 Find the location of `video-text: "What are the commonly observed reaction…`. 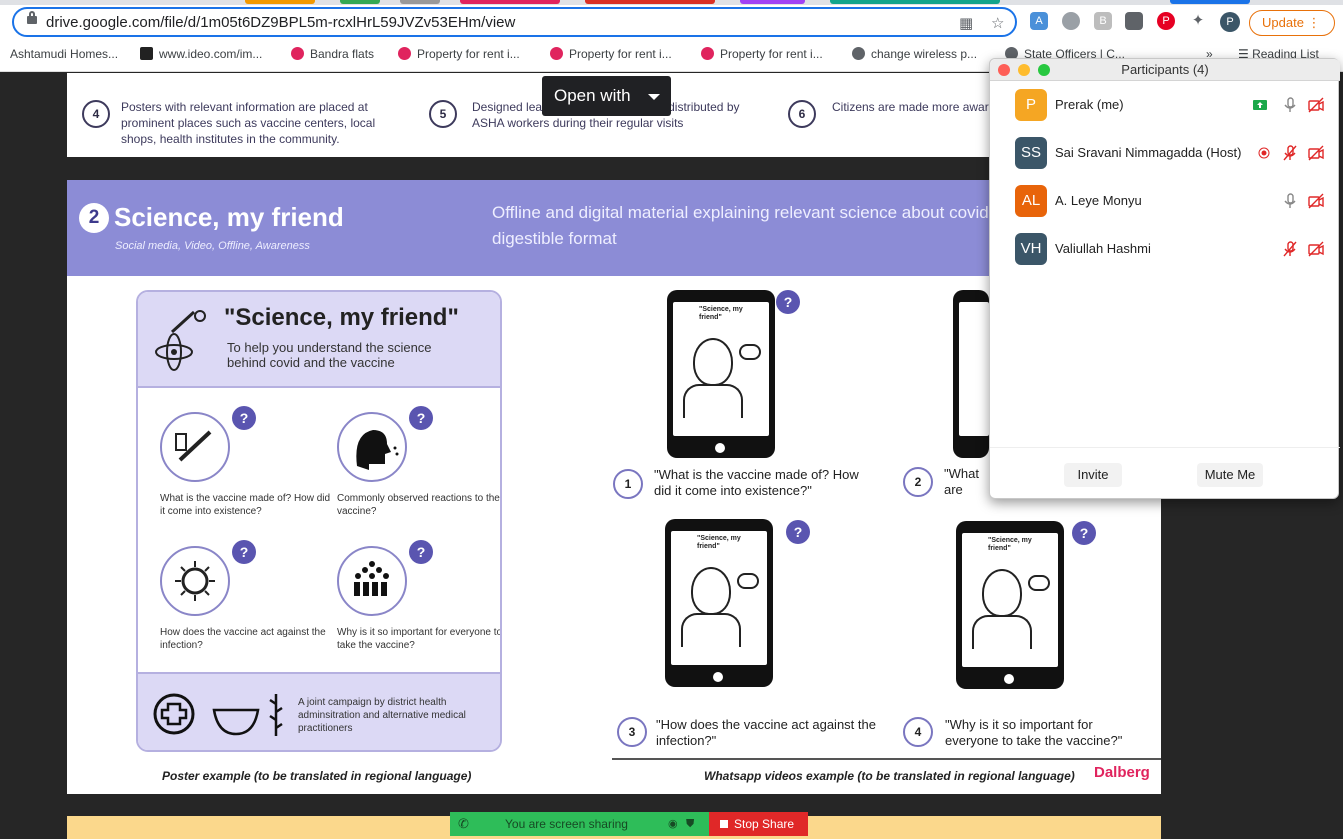

video-text: "What are the commonly observed reaction… is located at coordinates (961, 481).